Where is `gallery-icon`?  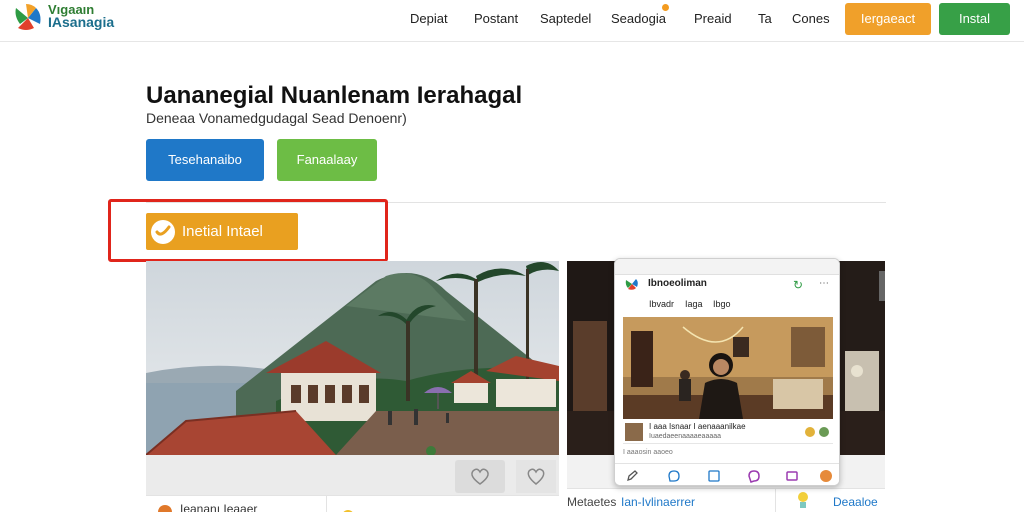 gallery-icon is located at coordinates (714, 476).